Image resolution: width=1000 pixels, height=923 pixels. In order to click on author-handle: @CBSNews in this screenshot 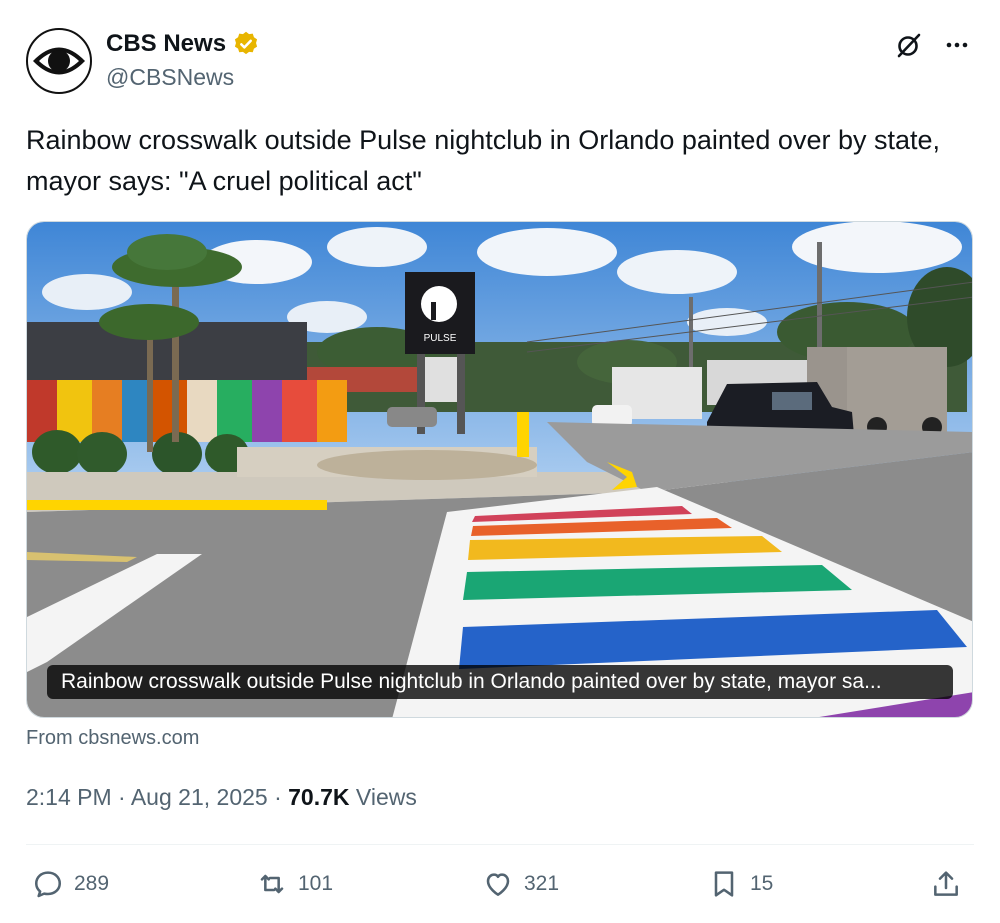, I will do `click(170, 77)`.